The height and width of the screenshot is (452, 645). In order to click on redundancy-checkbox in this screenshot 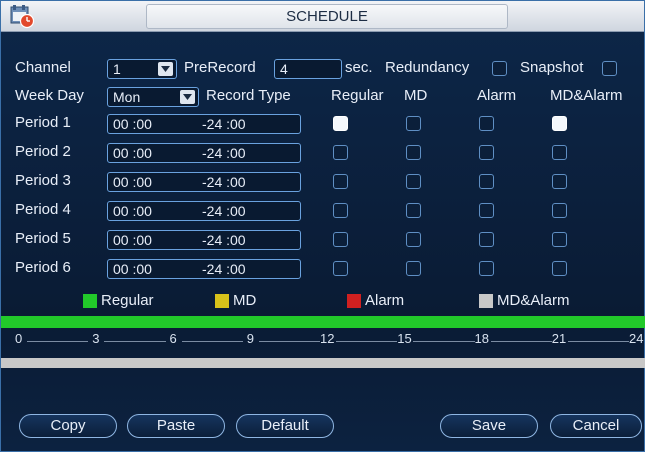, I will do `click(499, 68)`.